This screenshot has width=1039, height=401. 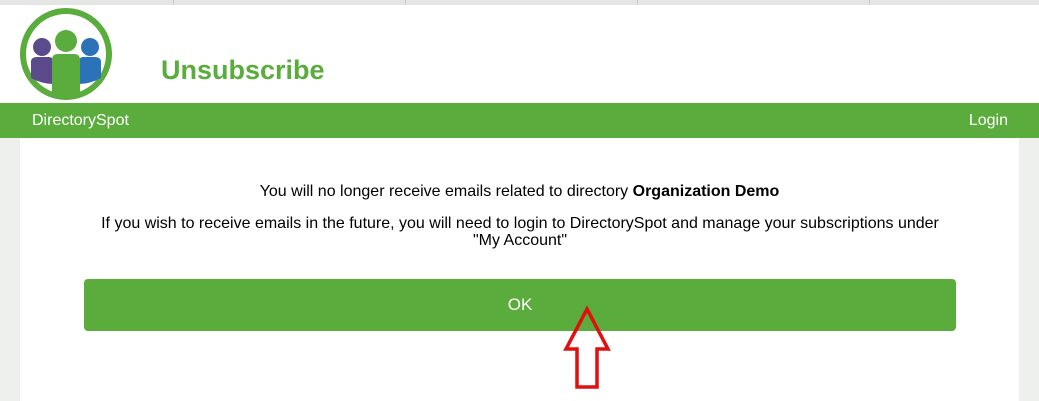 I want to click on directory-name: Organization Demo, so click(x=706, y=191).